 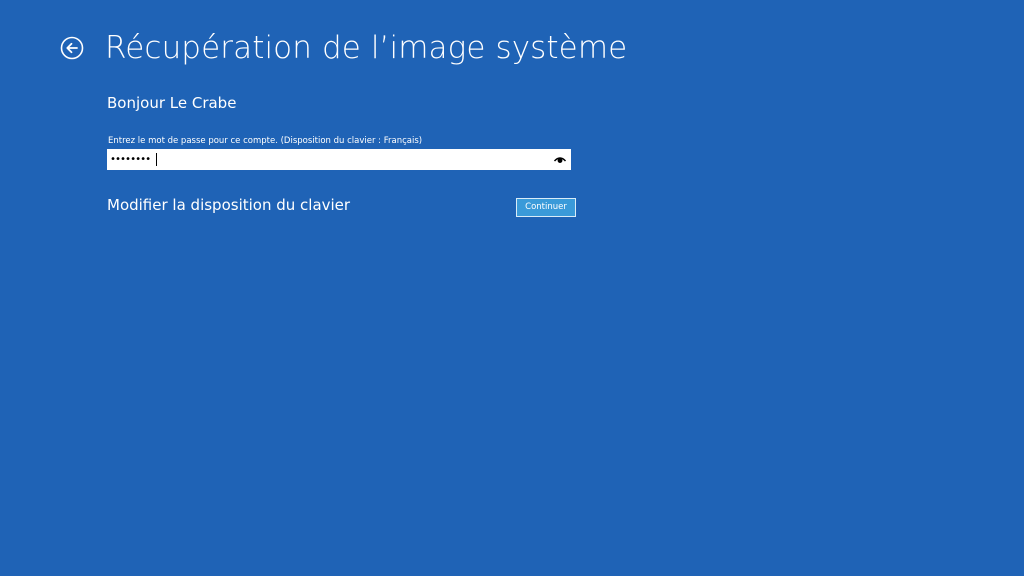 I want to click on continue-button: Continuer, so click(x=546, y=207).